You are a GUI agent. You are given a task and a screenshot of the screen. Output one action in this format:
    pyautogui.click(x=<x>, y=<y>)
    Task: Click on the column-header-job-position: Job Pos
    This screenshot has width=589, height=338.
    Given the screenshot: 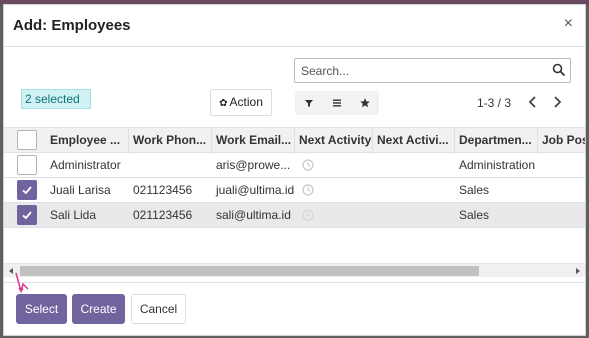 What is the action you would take?
    pyautogui.click(x=561, y=141)
    